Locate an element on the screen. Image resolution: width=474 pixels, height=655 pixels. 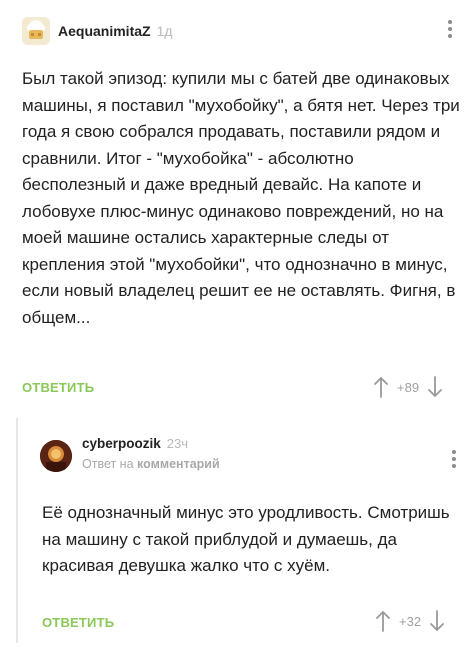
reply-time: 23ч is located at coordinates (177, 443).